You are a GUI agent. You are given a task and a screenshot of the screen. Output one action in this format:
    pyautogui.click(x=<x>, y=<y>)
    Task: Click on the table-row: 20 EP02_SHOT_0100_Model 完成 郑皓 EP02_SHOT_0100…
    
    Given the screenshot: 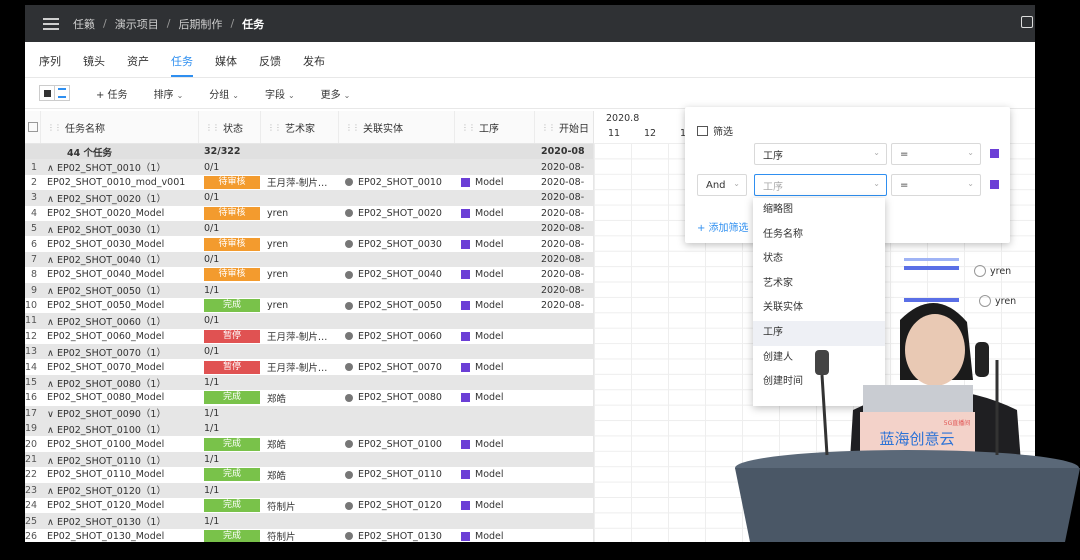 What is the action you would take?
    pyautogui.click(x=309, y=443)
    